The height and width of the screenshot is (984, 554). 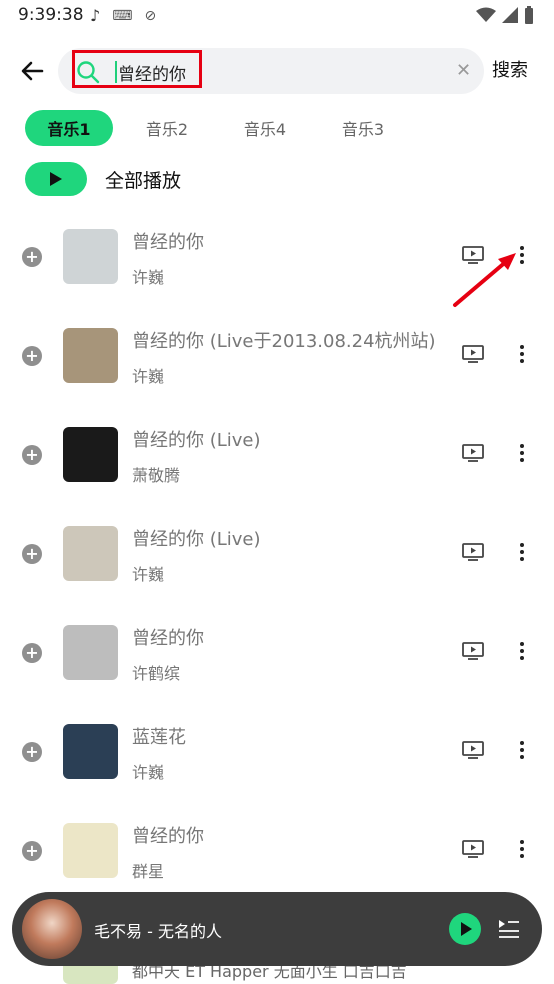 What do you see at coordinates (103, 179) in the screenshot?
I see `play-all: 全部播放` at bounding box center [103, 179].